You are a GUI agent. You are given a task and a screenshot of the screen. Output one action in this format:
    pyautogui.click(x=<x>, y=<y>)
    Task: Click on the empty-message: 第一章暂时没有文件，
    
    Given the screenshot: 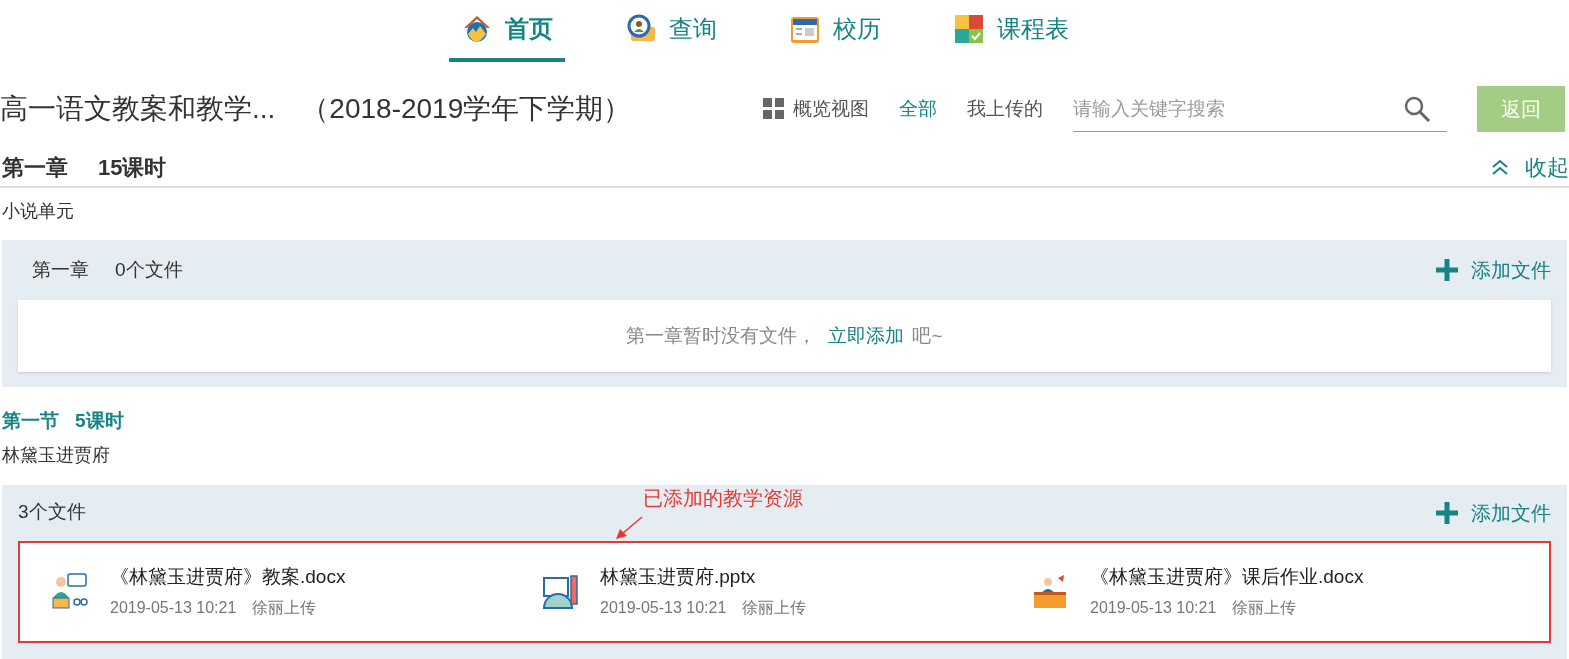 What is the action you would take?
    pyautogui.click(x=721, y=335)
    